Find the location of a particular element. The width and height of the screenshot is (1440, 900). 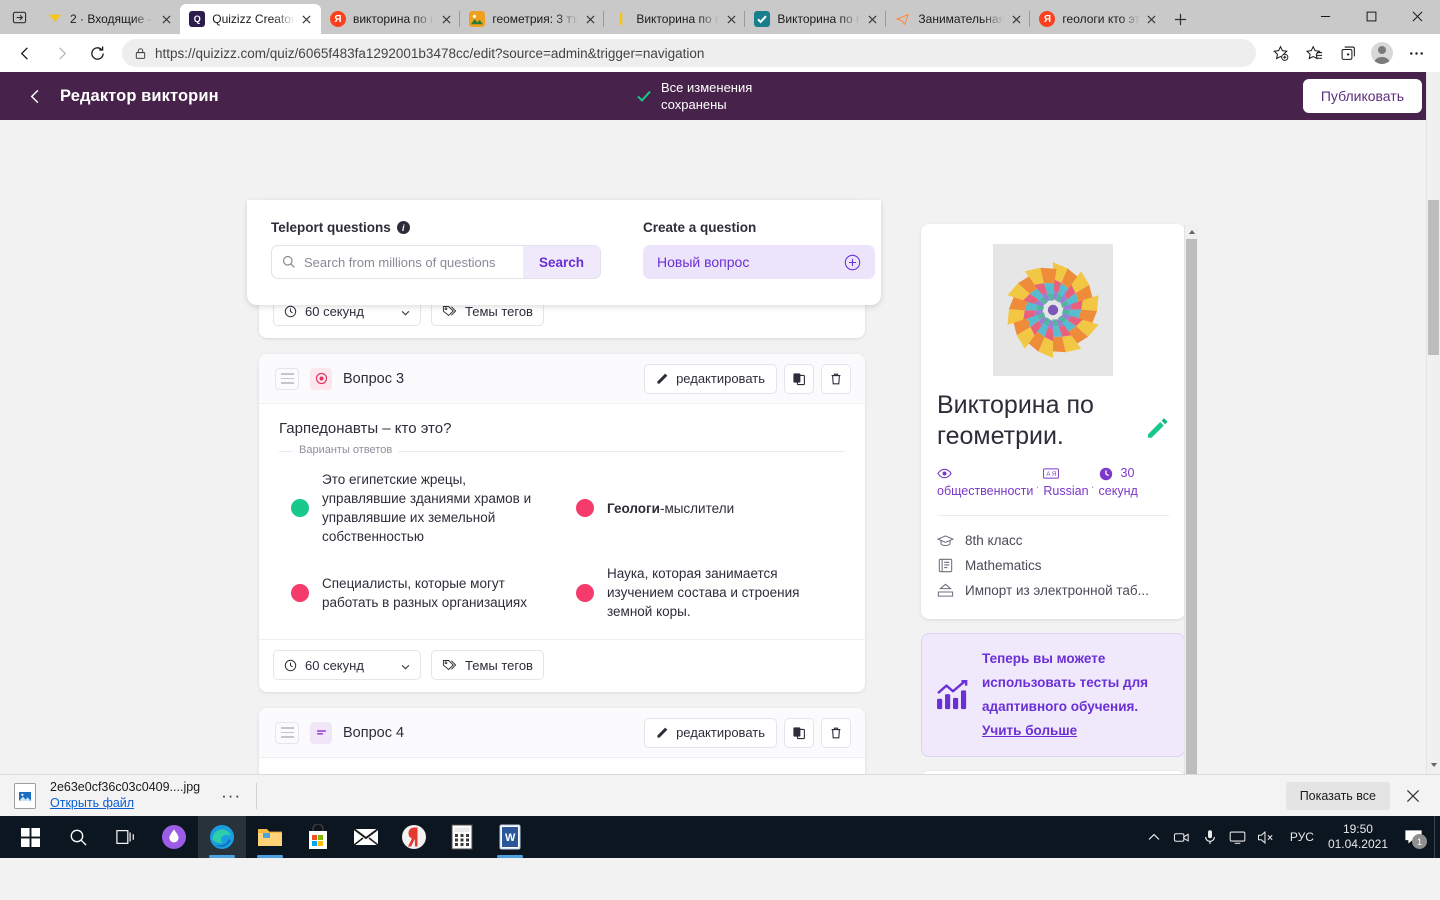

create-question-column: Create a question Новый вопрос is located at coordinates (759, 252).